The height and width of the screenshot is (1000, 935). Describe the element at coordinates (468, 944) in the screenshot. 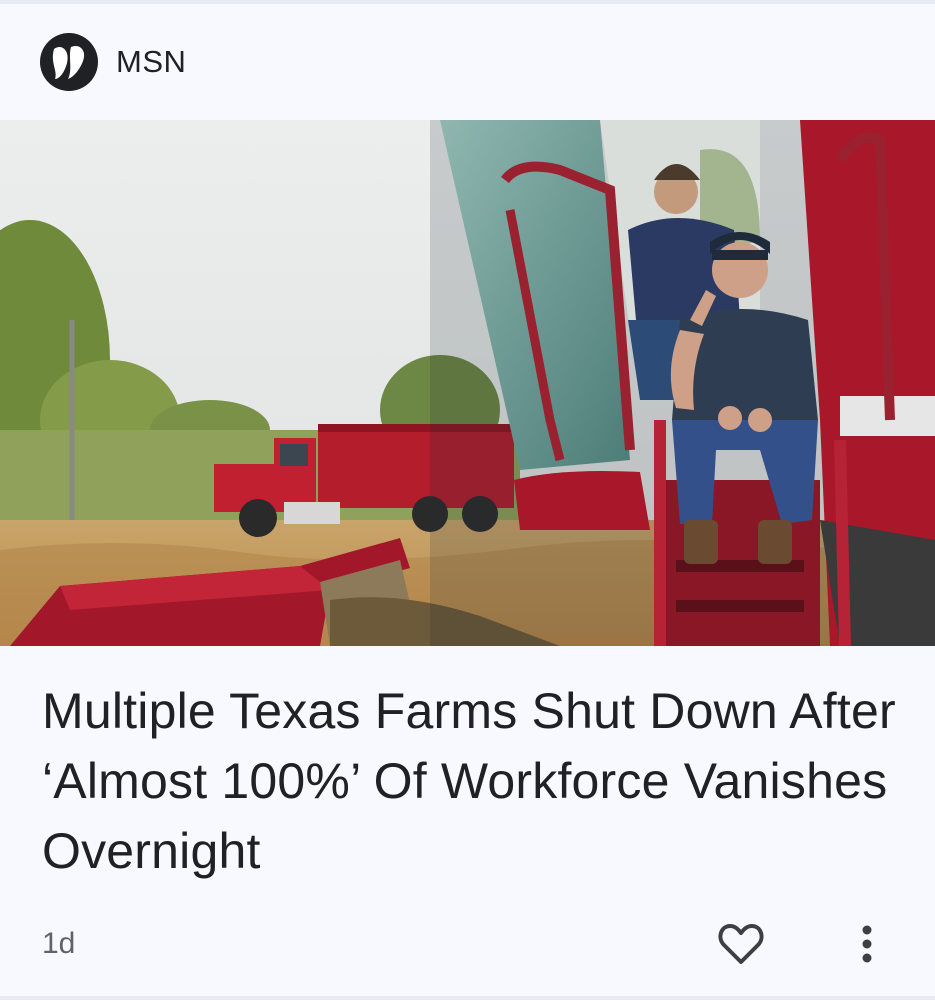

I see `card-footer: 1d` at that location.